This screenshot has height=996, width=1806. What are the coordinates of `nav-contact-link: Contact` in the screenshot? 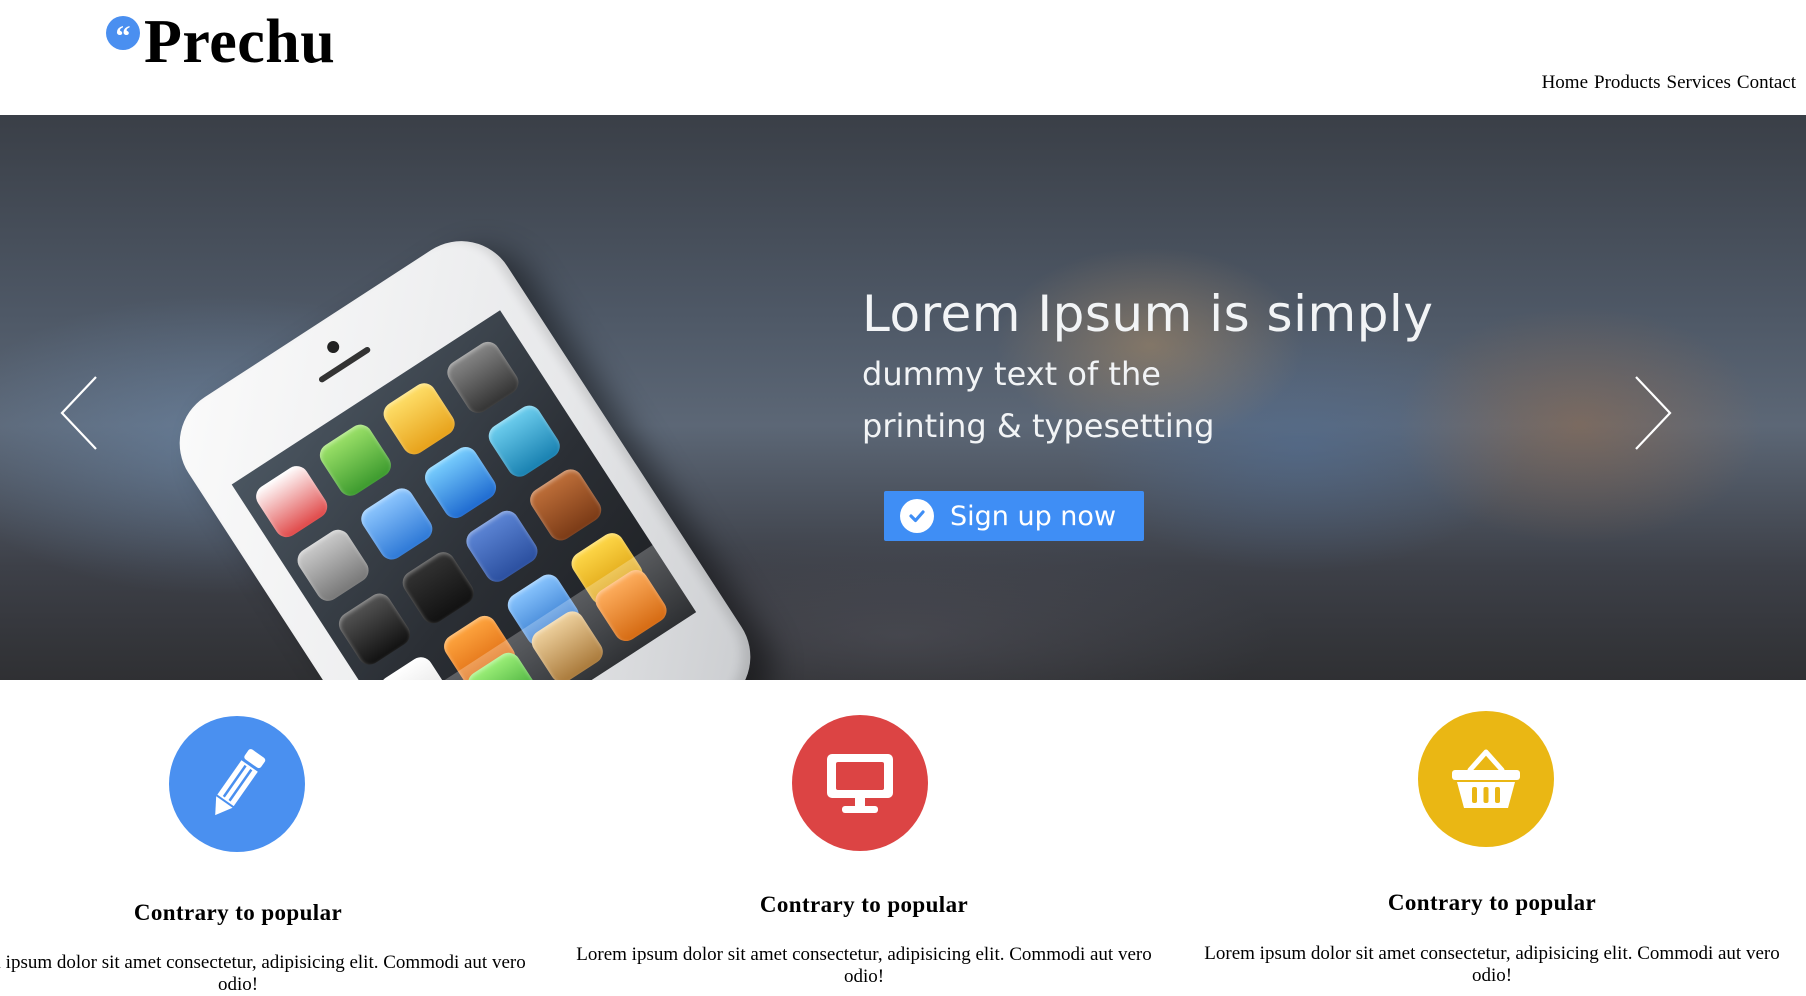 It's located at (1766, 83).